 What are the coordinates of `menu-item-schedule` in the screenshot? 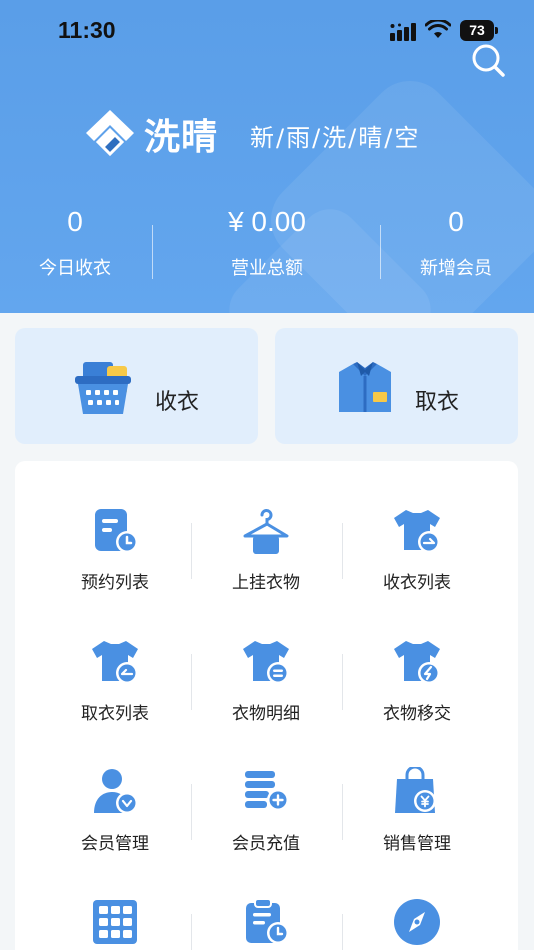 It's located at (266, 923).